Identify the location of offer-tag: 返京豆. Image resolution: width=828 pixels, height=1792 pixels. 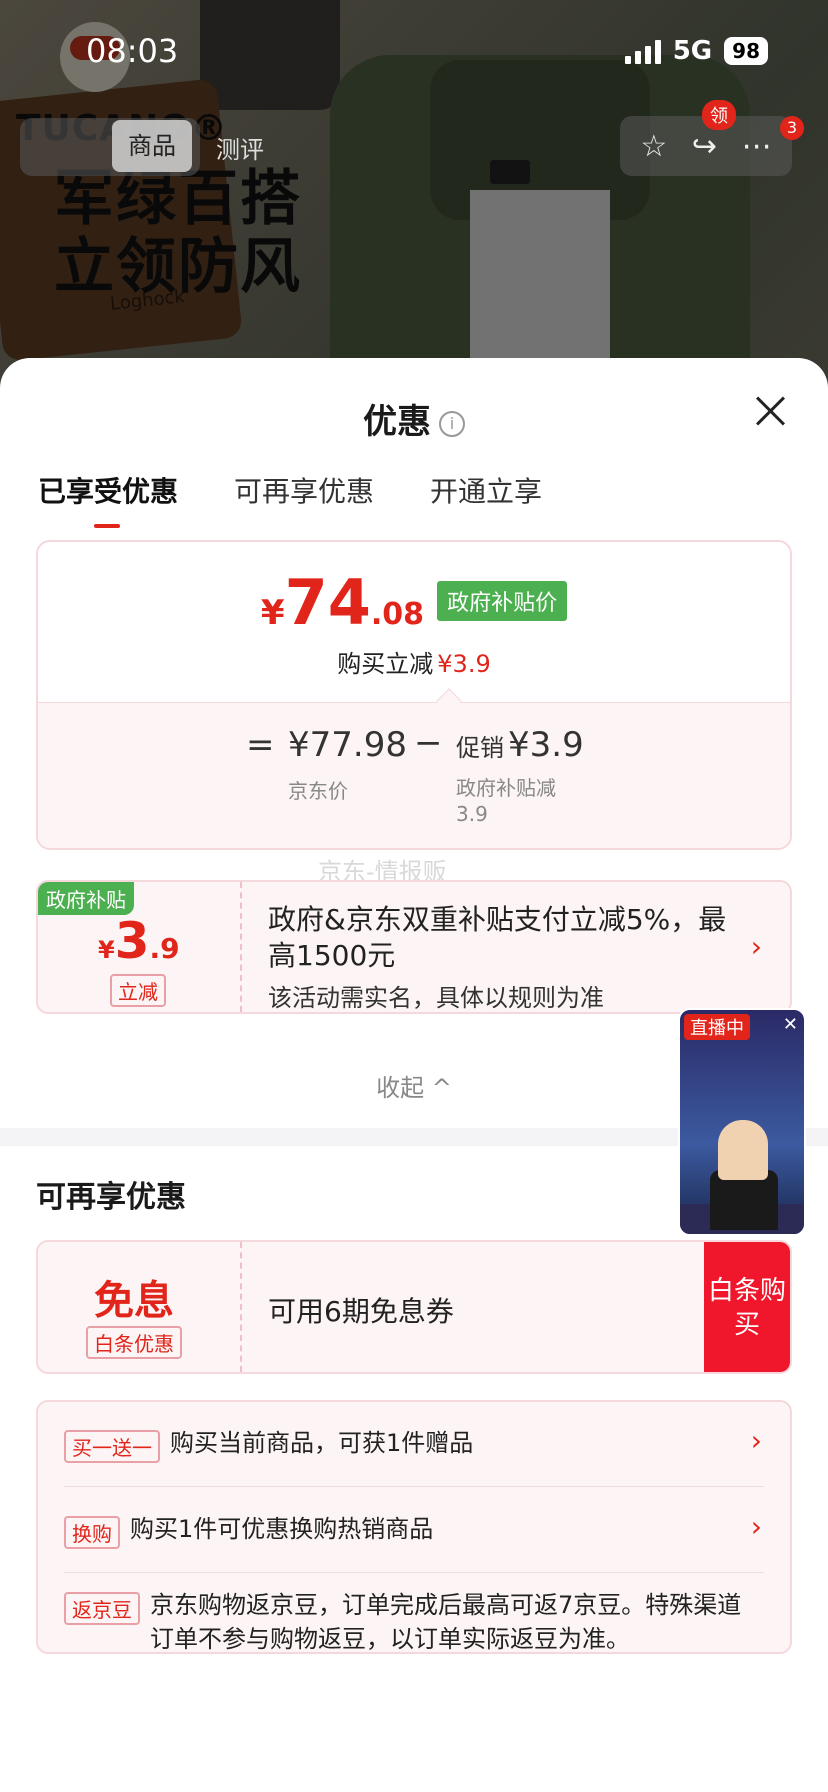
(102, 1608).